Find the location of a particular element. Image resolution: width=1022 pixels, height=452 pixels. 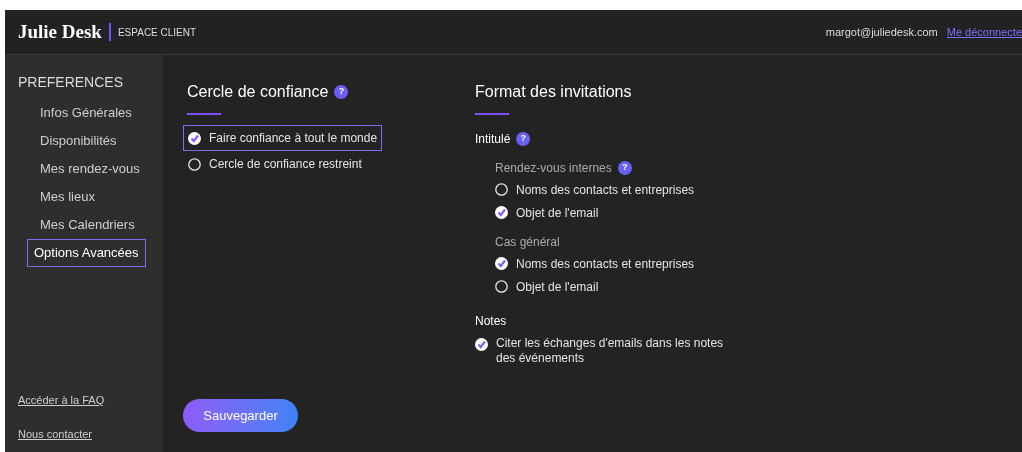

sidebar-item: Infos Générales is located at coordinates (86, 113).